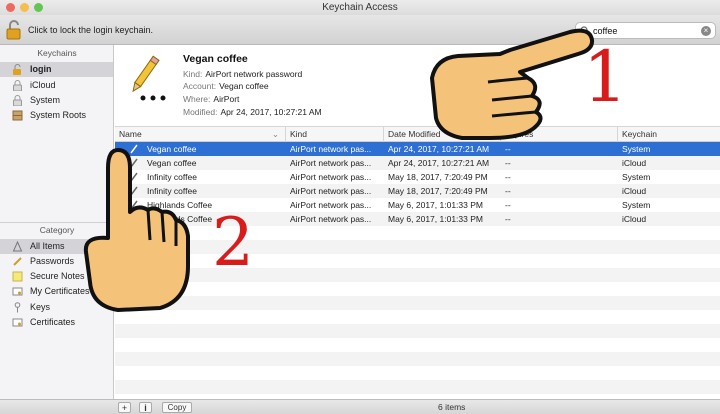 This screenshot has width=720, height=414. I want to click on all-items-icon, so click(17, 246).